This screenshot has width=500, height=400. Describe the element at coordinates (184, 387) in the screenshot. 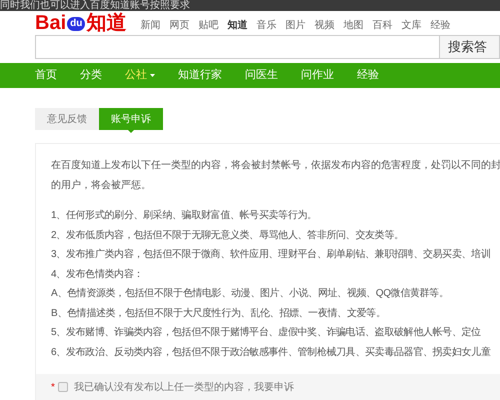

I see `confirm-label: 我已确认没有发布以上任一类型的内容，我要申诉` at that location.